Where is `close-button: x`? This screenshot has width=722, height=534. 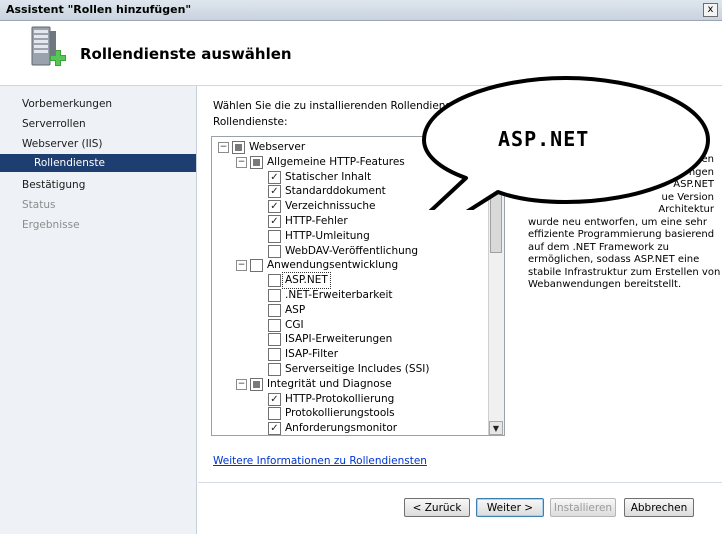 close-button: x is located at coordinates (710, 10).